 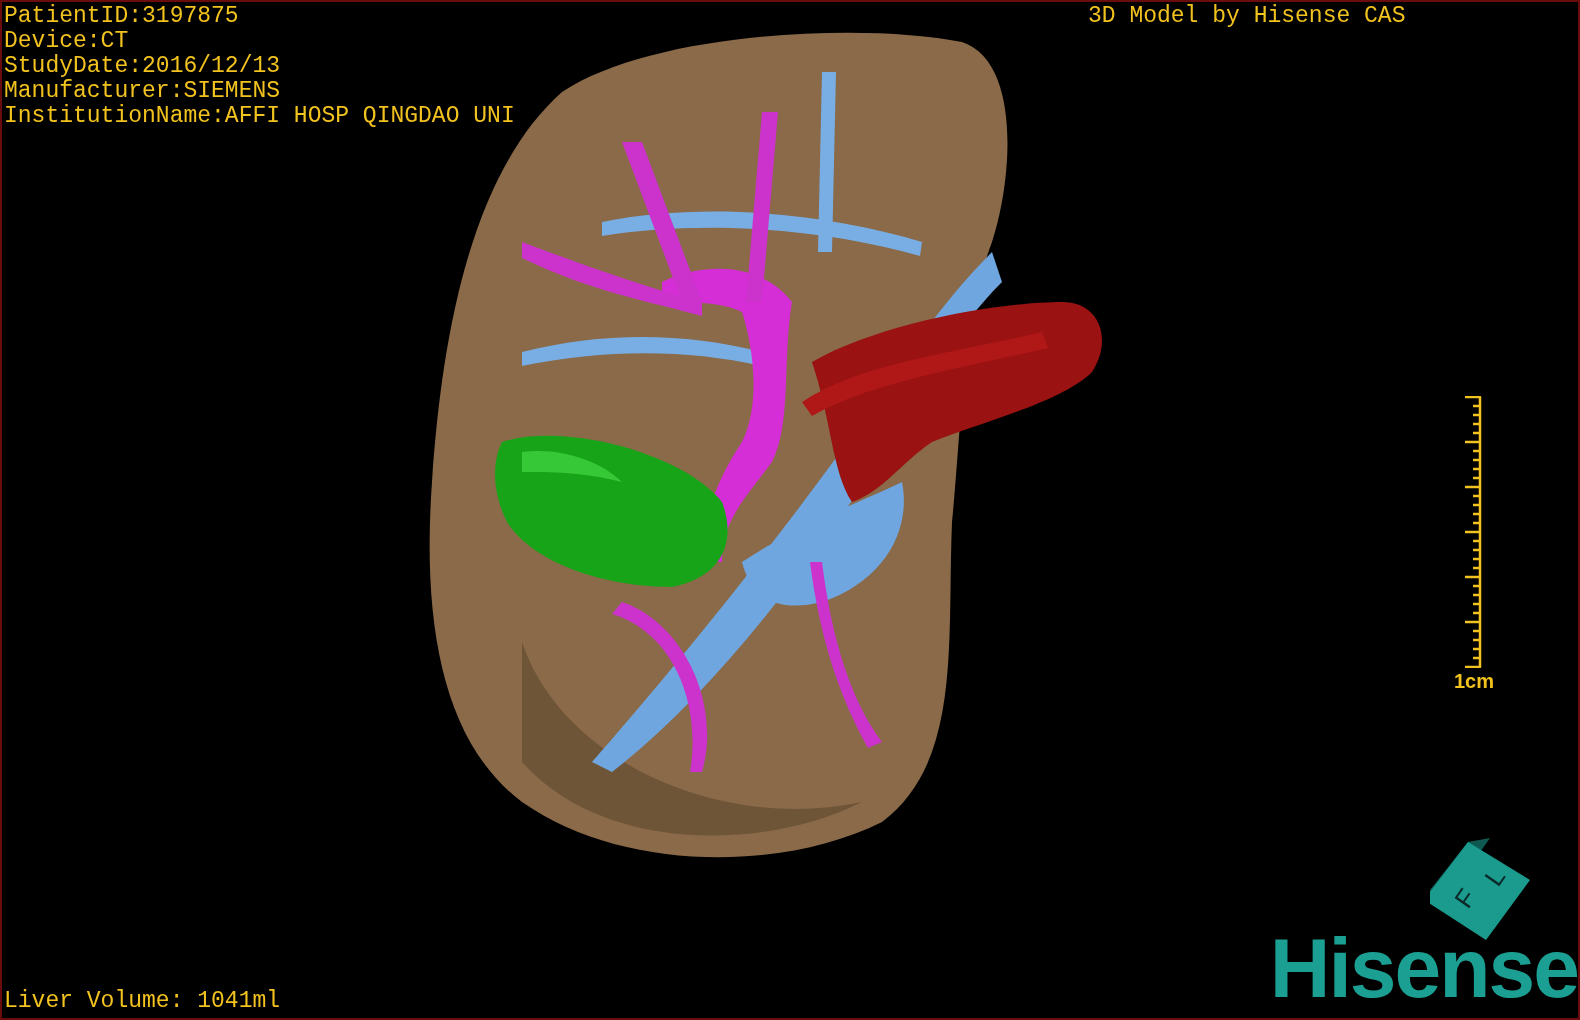 I want to click on patient-info-line: Device:CT, so click(x=67, y=41).